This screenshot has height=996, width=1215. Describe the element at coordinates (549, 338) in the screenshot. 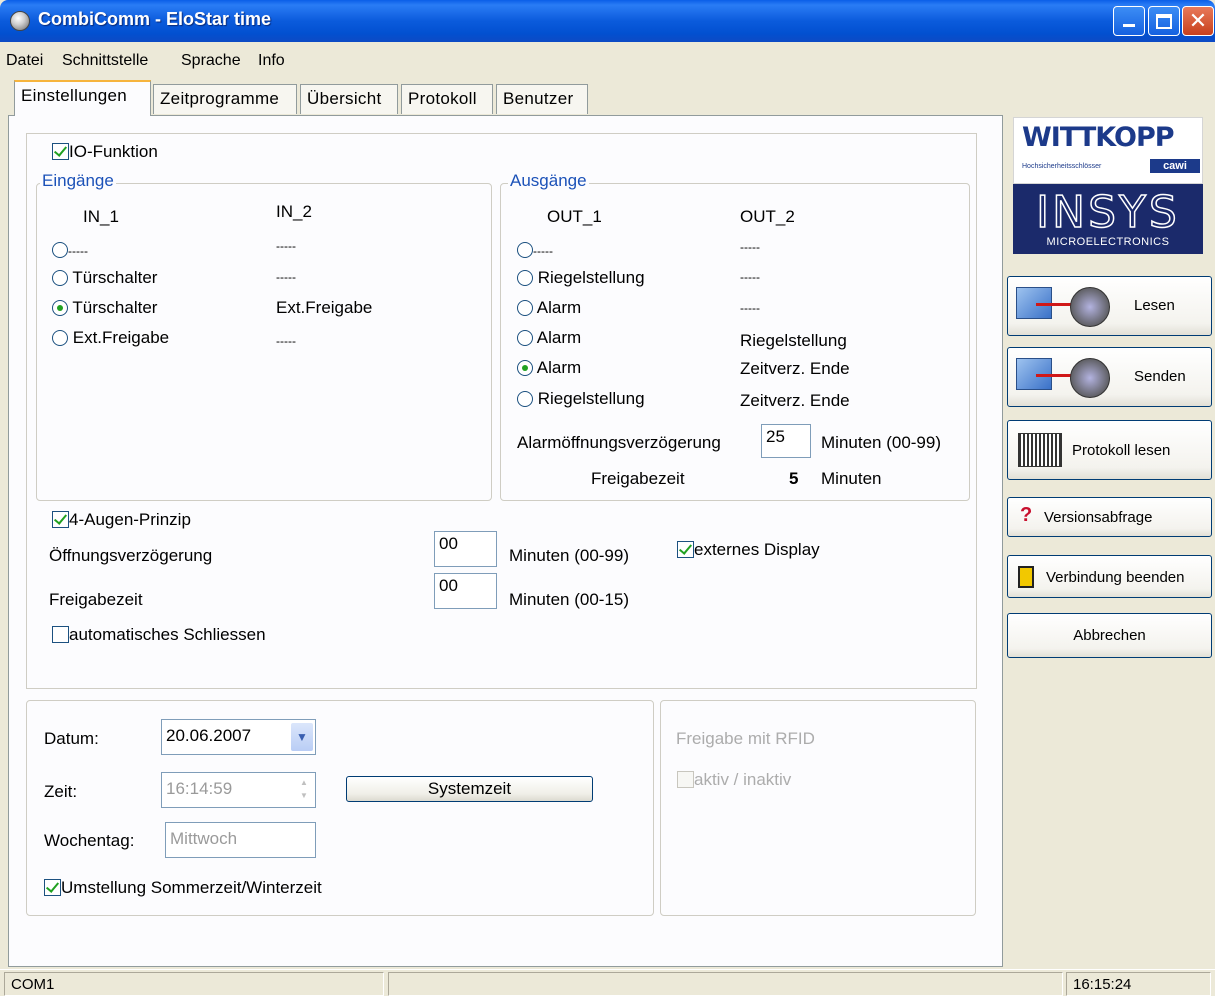

I see `output-option-3: Alarm` at that location.